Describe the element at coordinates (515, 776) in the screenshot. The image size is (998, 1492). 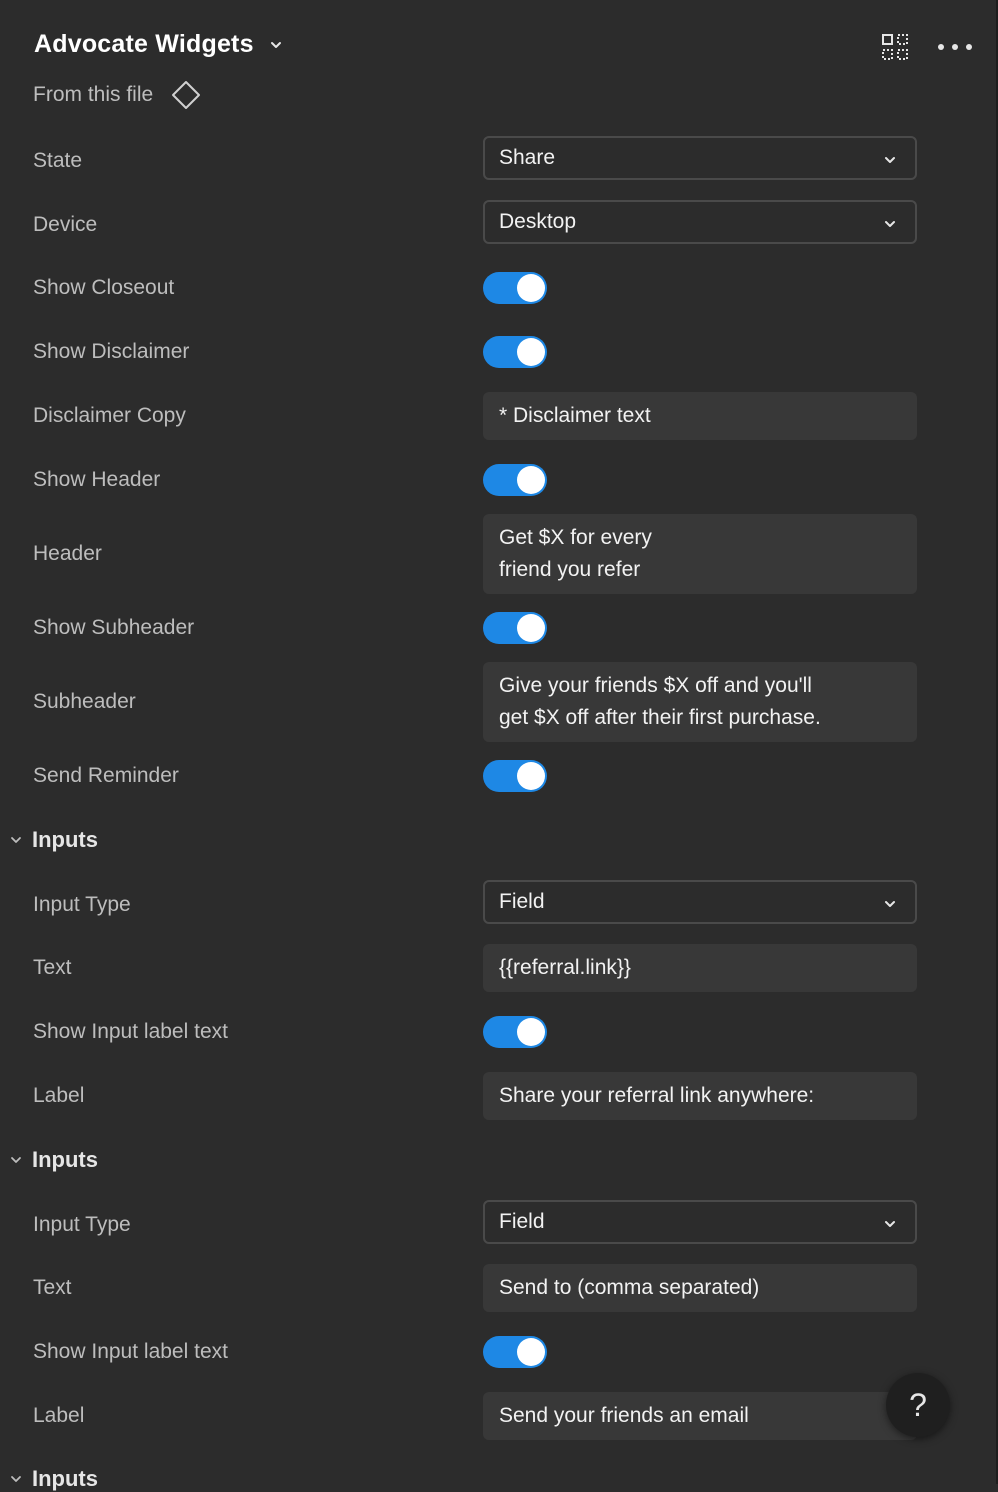
I see `send-reminder-toggle` at that location.